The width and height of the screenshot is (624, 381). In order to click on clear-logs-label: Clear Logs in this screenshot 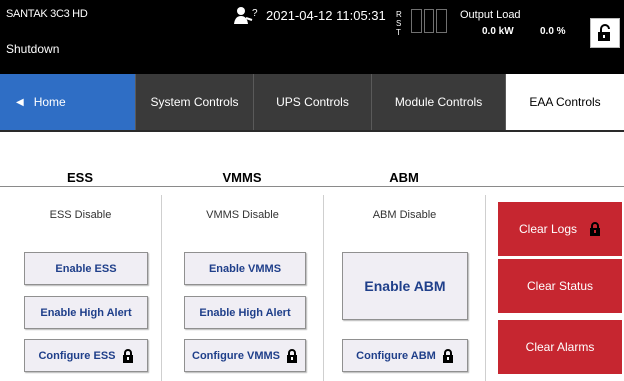, I will do `click(548, 229)`.